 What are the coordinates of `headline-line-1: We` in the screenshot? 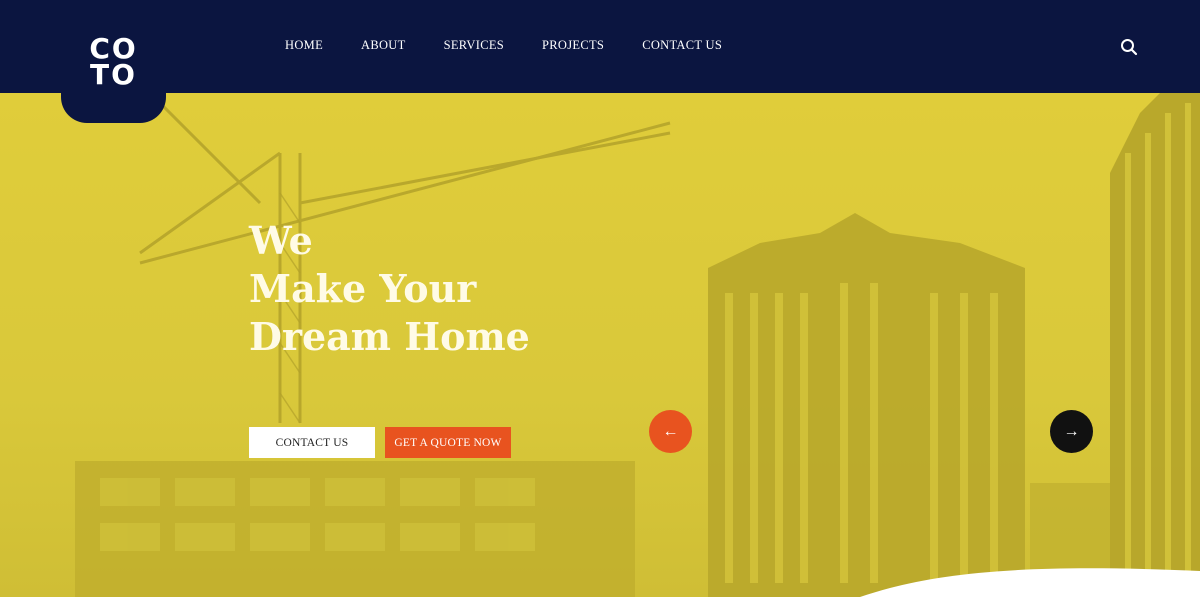 It's located at (281, 240).